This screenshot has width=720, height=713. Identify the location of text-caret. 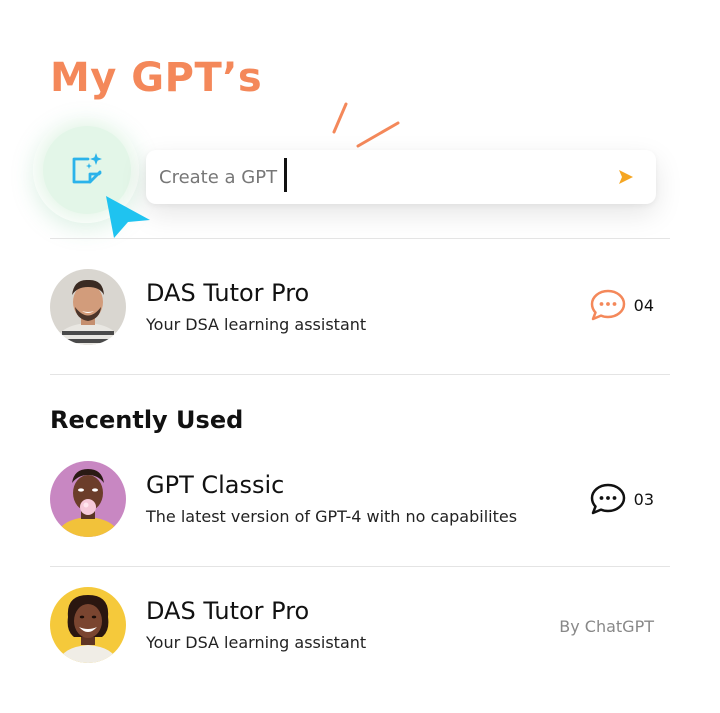
(285, 175).